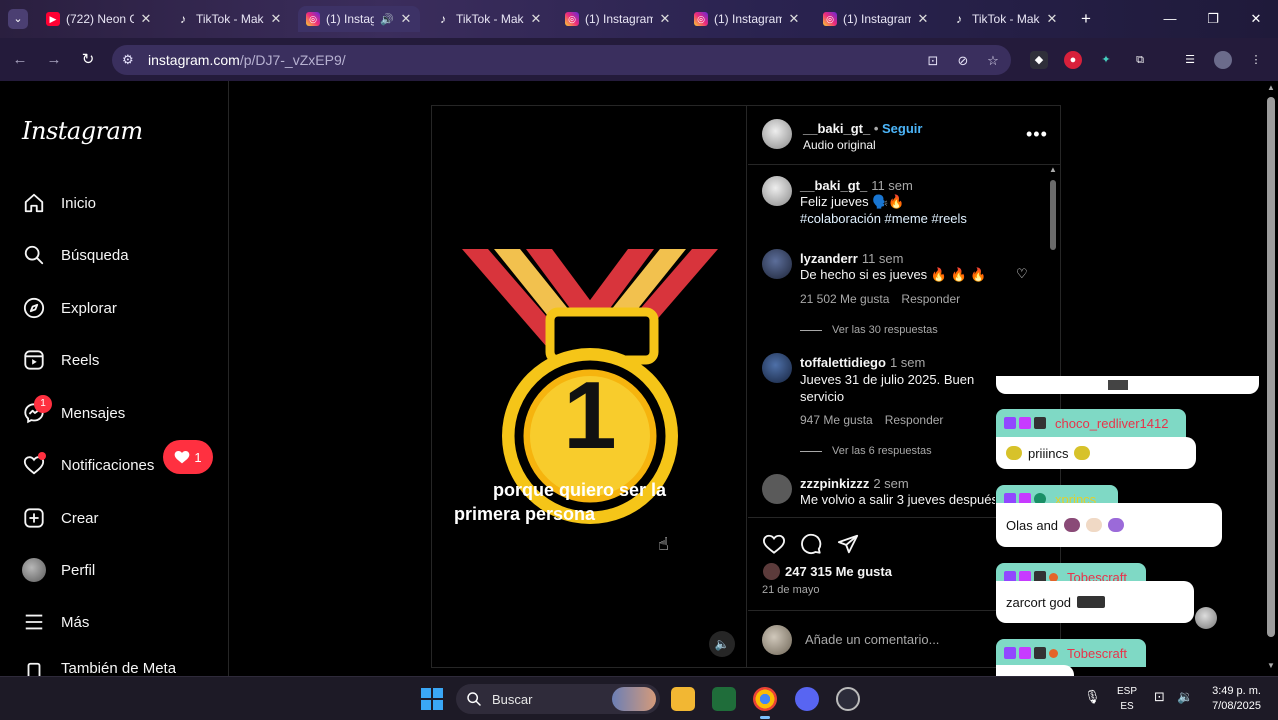  What do you see at coordinates (1039, 60) in the screenshot?
I see `extension-icon: ◆` at bounding box center [1039, 60].